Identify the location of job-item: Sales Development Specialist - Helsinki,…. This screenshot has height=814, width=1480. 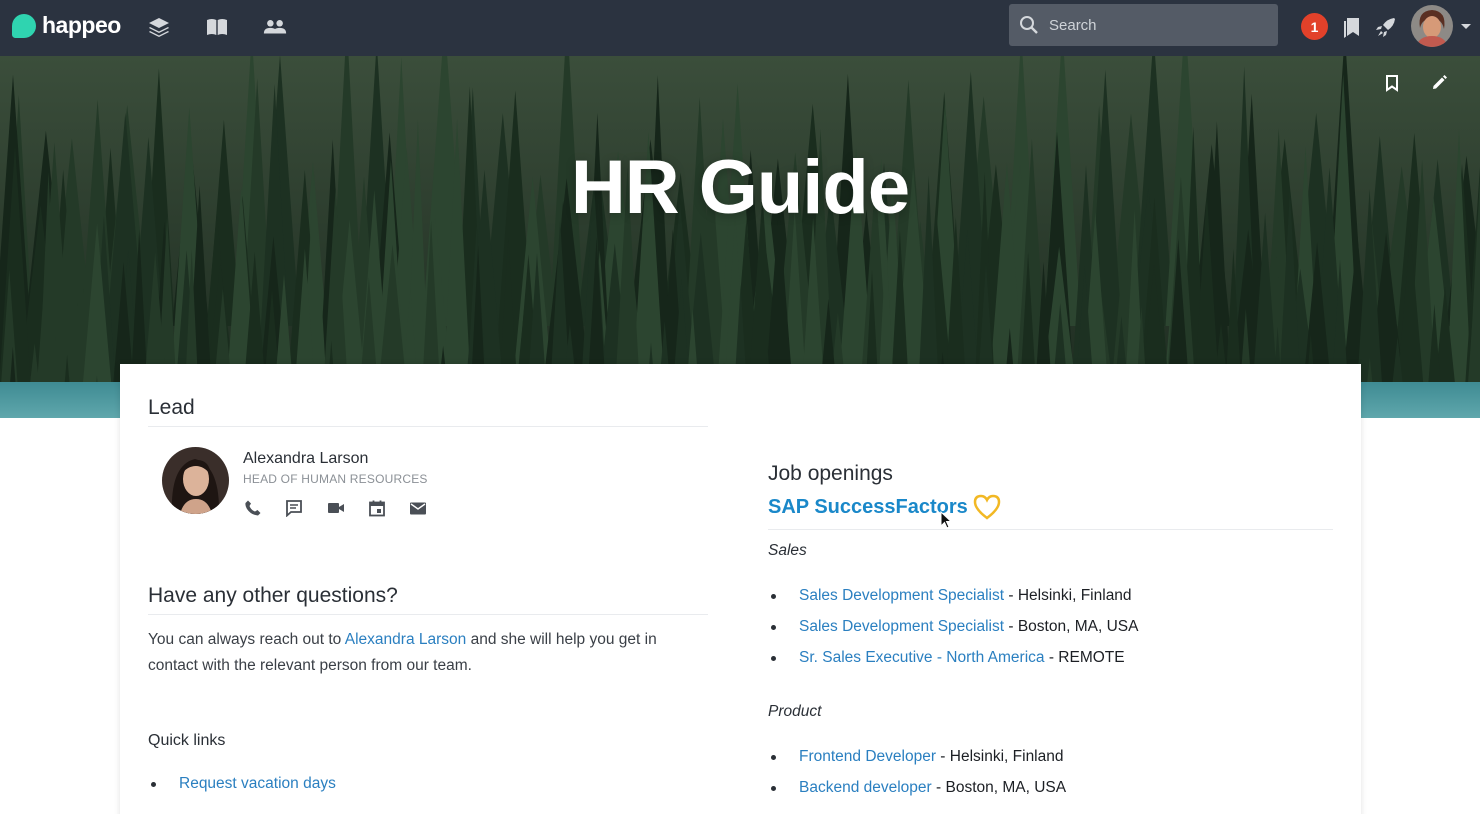
(953, 599).